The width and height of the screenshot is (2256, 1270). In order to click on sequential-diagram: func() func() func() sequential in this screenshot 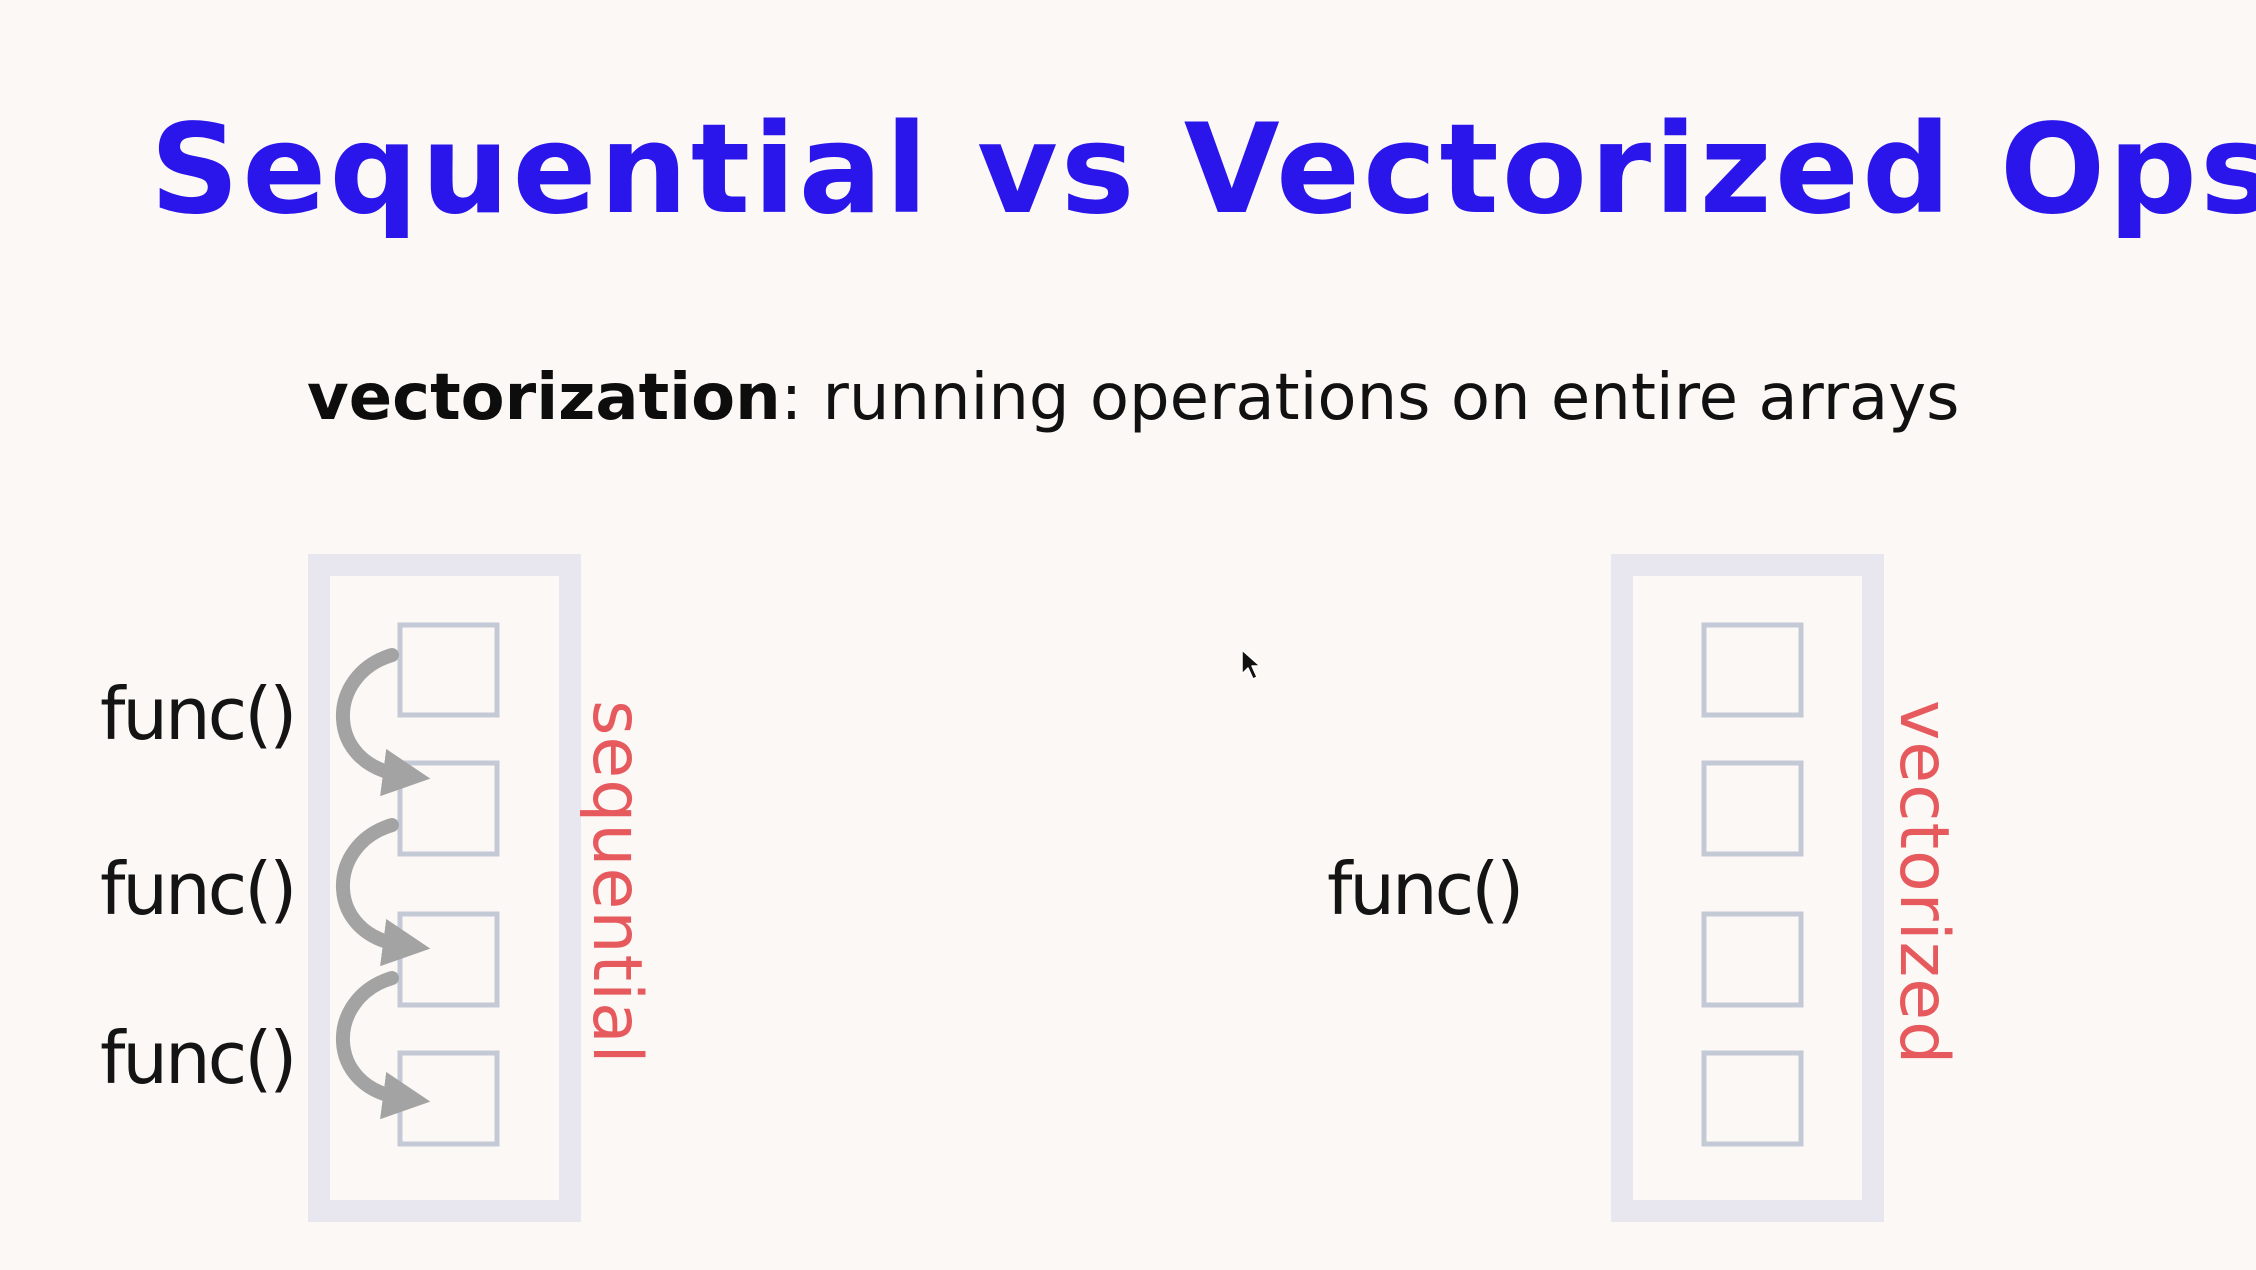, I will do `click(378, 888)`.